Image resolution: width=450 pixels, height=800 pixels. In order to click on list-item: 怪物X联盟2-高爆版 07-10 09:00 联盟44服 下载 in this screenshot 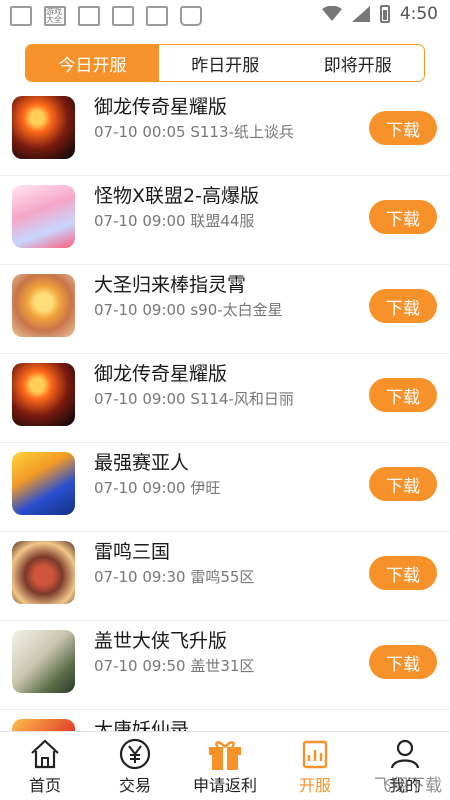, I will do `click(225, 220)`.